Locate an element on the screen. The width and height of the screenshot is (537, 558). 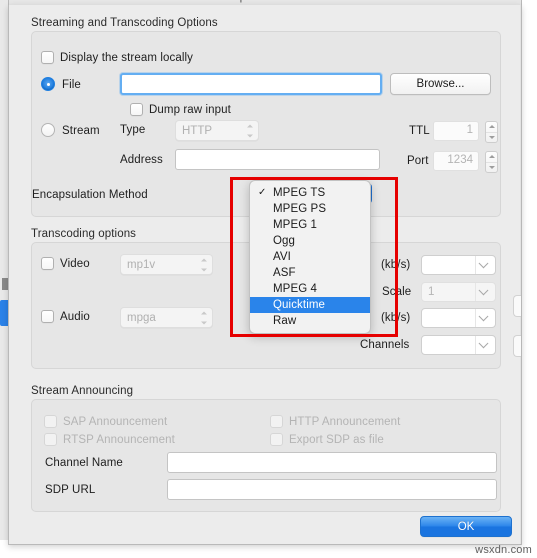
side-tab-upper is located at coordinates (517, 306).